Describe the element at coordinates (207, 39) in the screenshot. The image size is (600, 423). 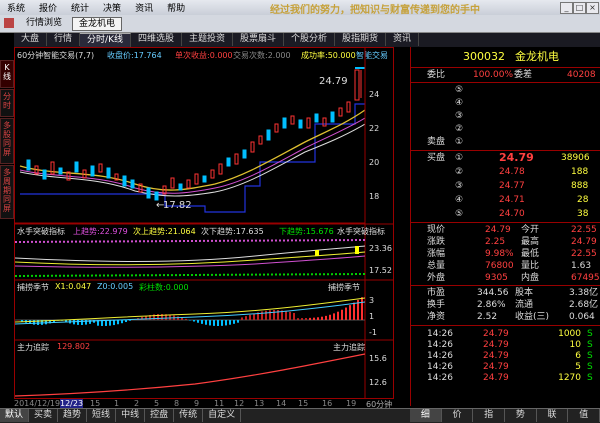
I see `tab-theme: 主题投资` at that location.